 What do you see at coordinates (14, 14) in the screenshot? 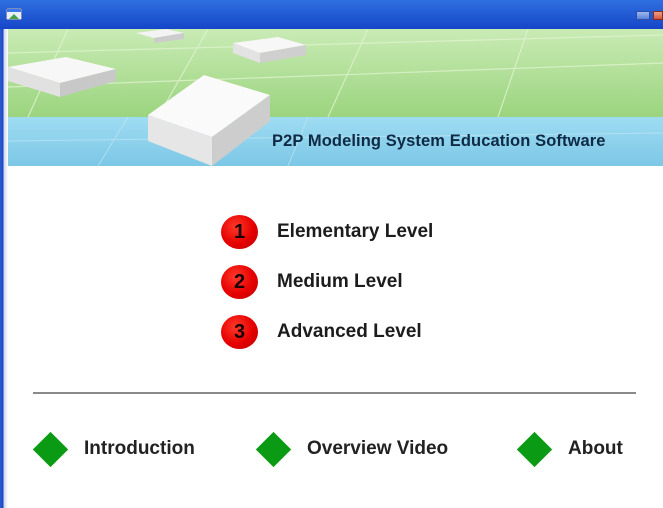
I see `app-window-icon` at bounding box center [14, 14].